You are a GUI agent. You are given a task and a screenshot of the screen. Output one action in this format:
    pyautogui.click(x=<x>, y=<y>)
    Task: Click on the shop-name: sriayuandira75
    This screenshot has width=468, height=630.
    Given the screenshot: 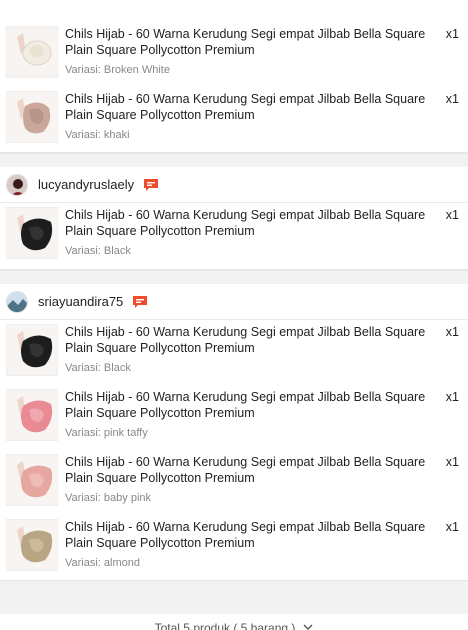 What is the action you would take?
    pyautogui.click(x=80, y=301)
    